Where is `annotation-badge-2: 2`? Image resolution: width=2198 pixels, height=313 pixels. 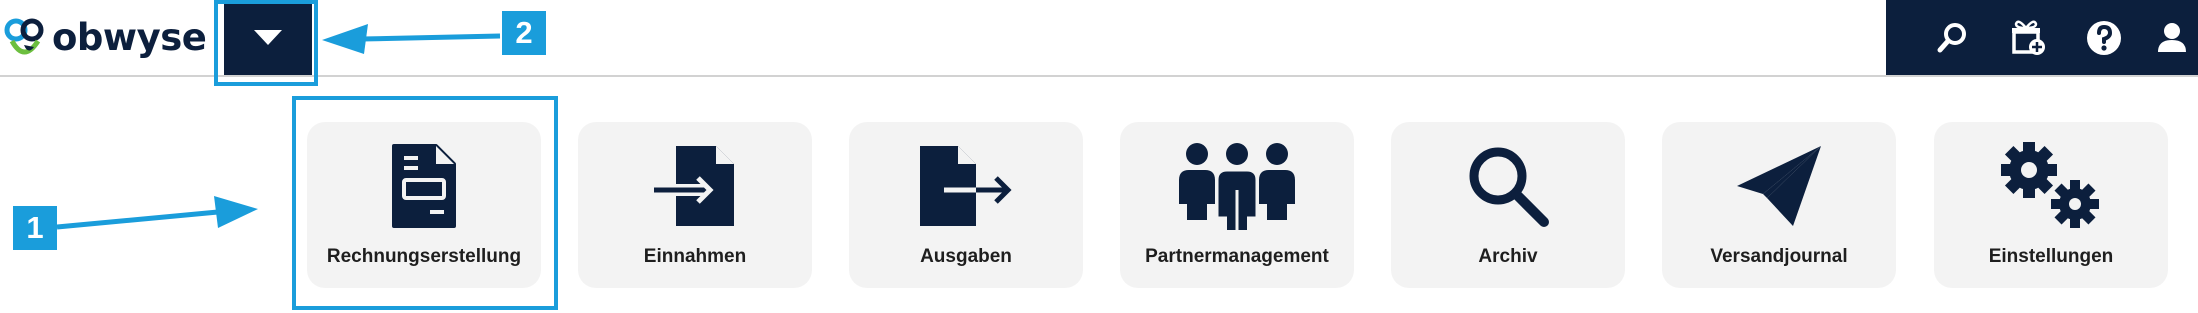
annotation-badge-2: 2 is located at coordinates (524, 33).